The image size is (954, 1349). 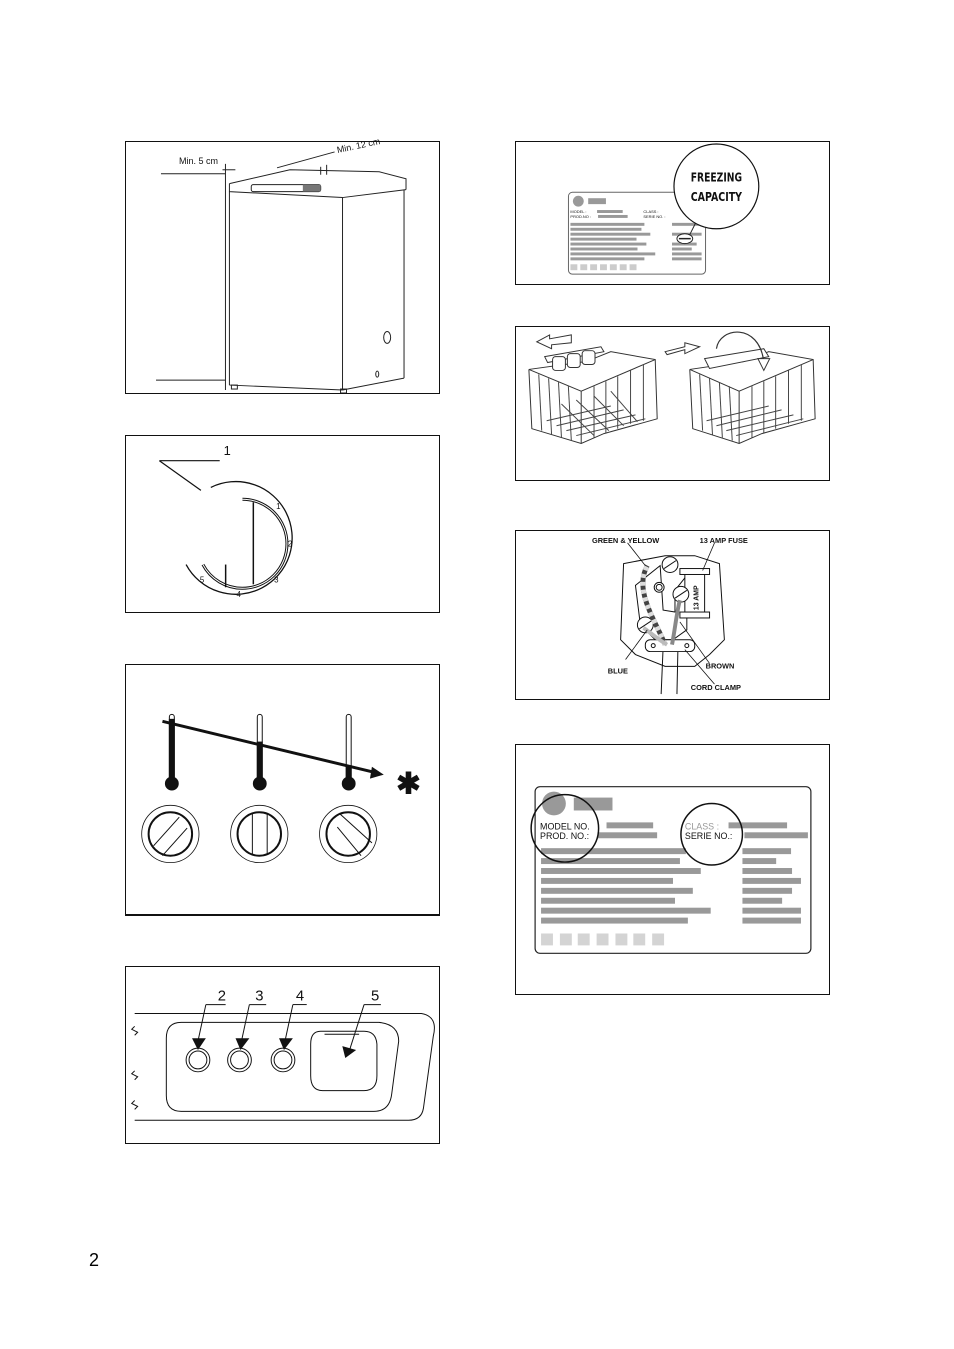 I want to click on callout-5: 5, so click(x=375, y=997).